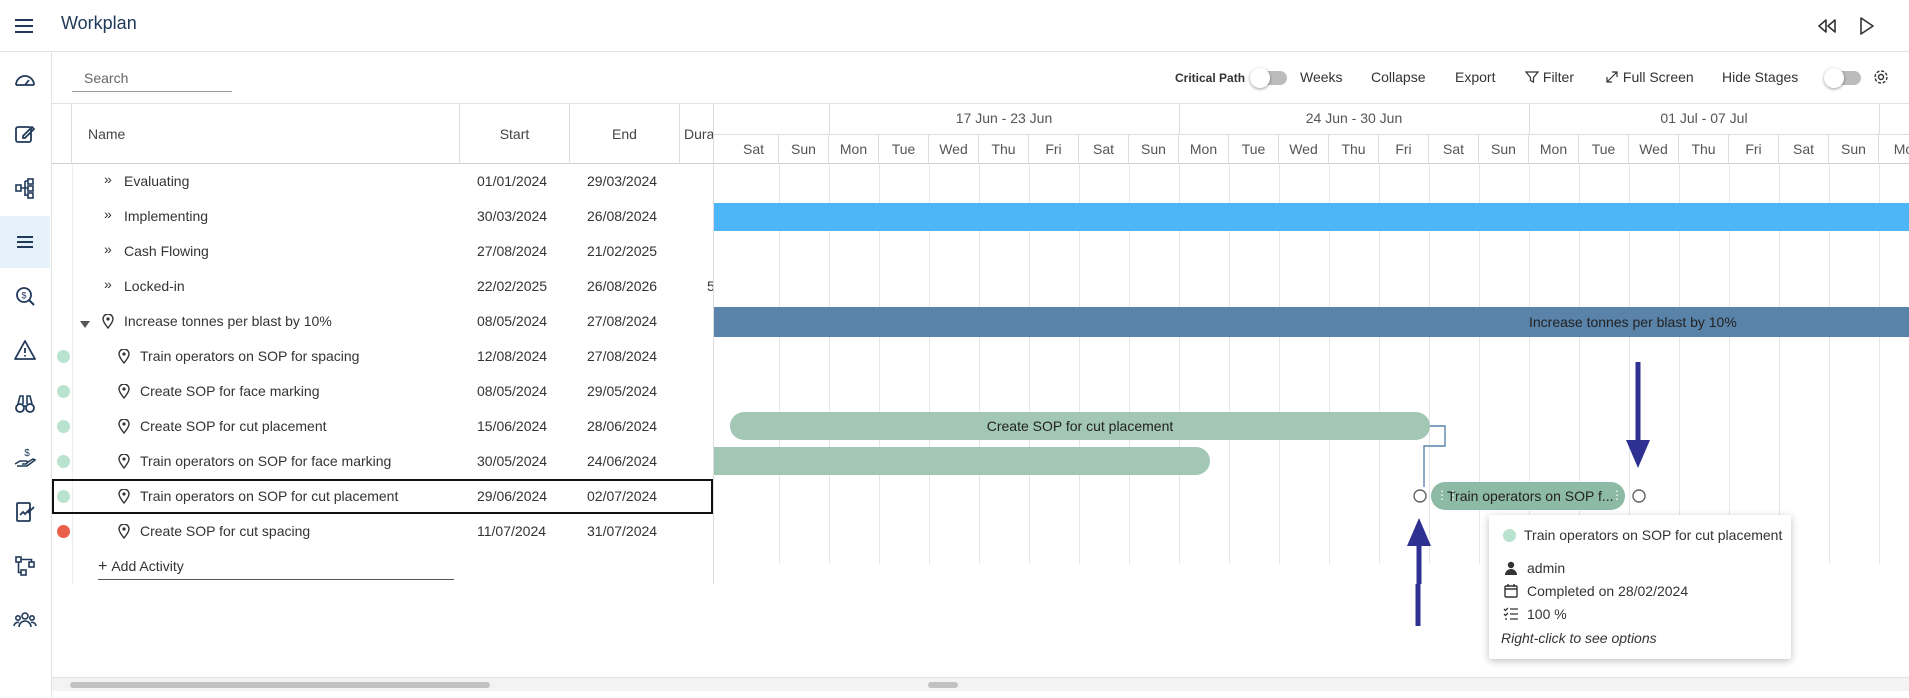 The width and height of the screenshot is (1909, 698). I want to click on filter-button: Filter, so click(1549, 77).